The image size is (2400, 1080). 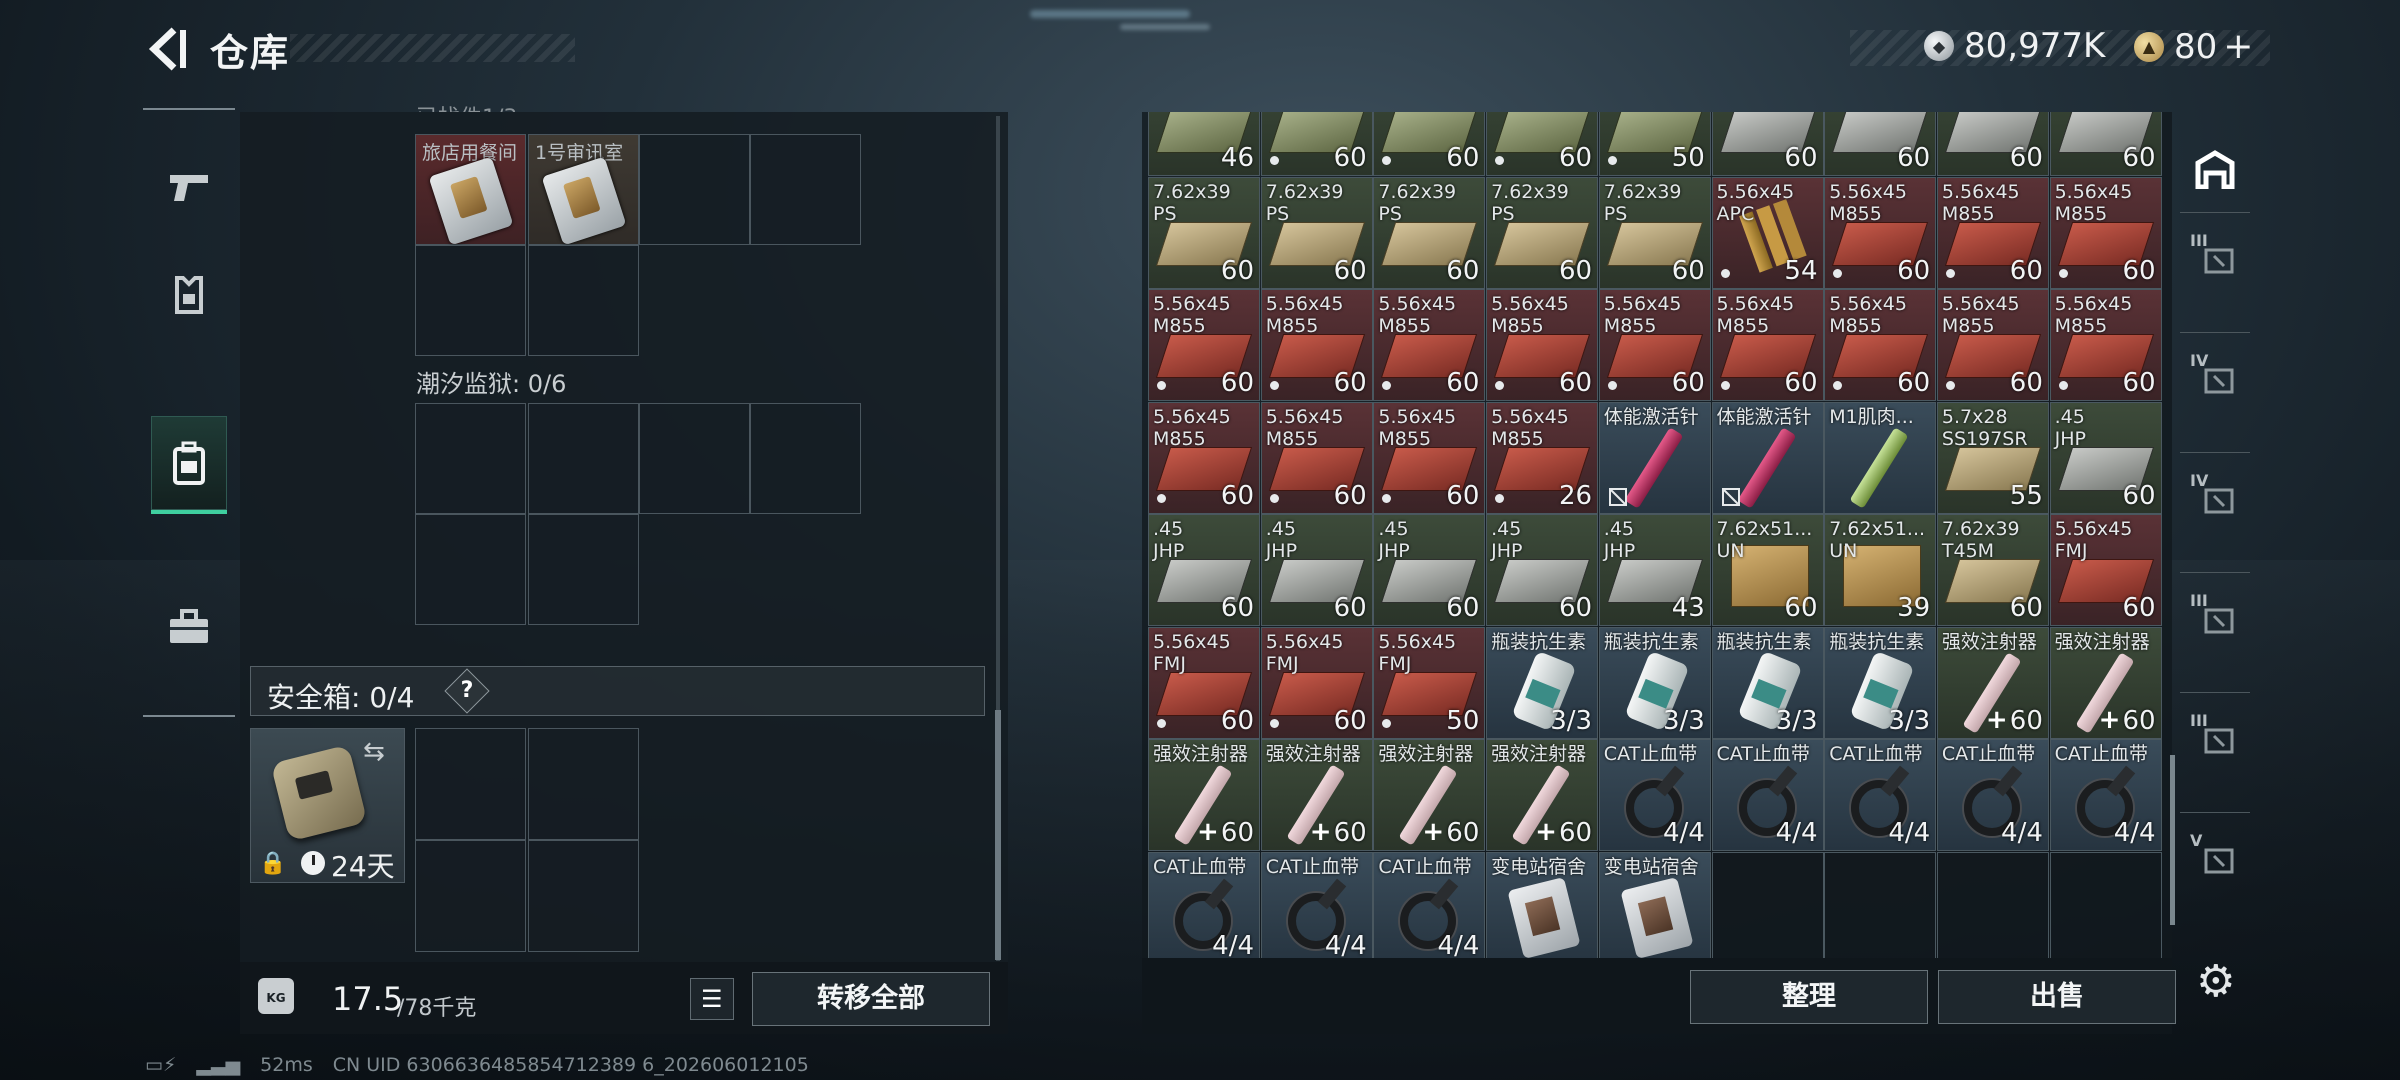 I want to click on stash-item: 5.56x45 M855 26, so click(x=1542, y=457).